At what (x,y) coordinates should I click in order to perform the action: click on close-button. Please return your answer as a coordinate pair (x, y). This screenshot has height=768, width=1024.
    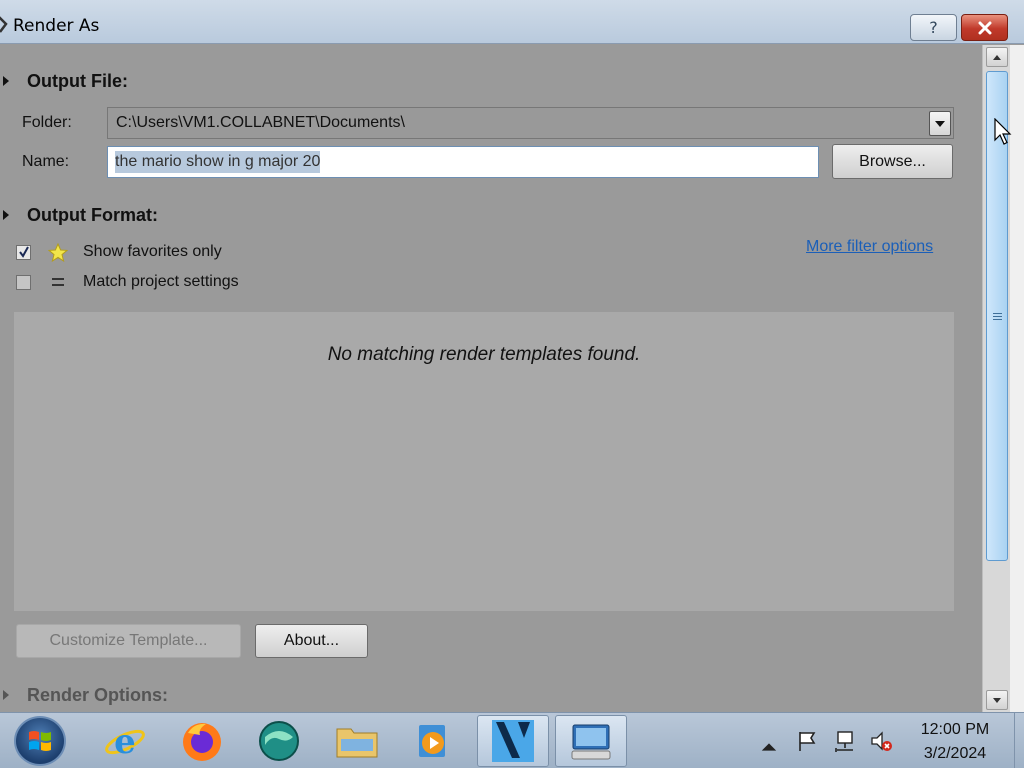
    Looking at the image, I should click on (984, 27).